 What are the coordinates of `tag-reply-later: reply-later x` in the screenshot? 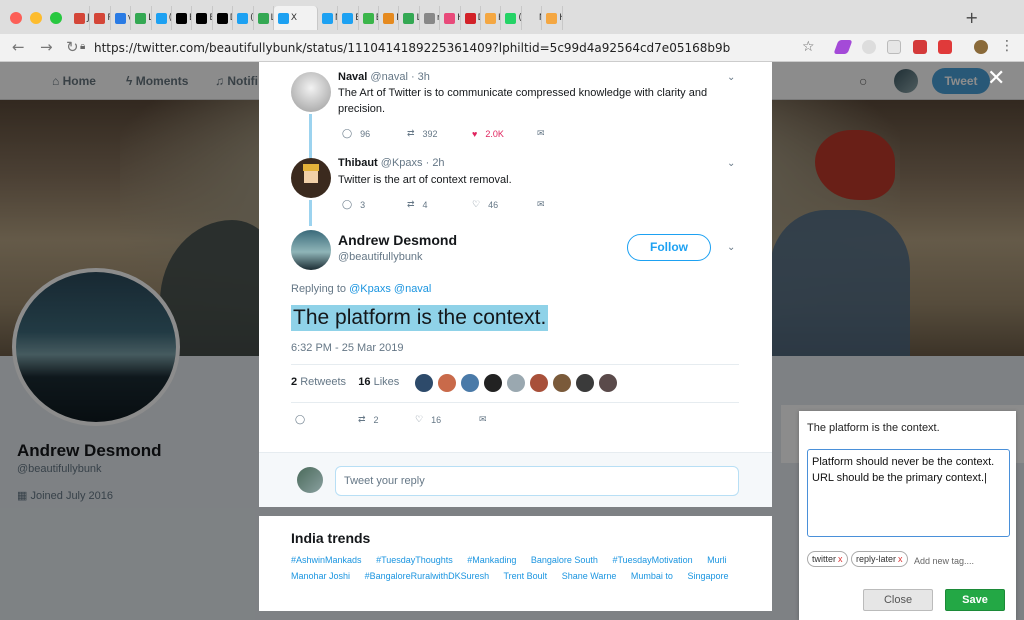 It's located at (879, 559).